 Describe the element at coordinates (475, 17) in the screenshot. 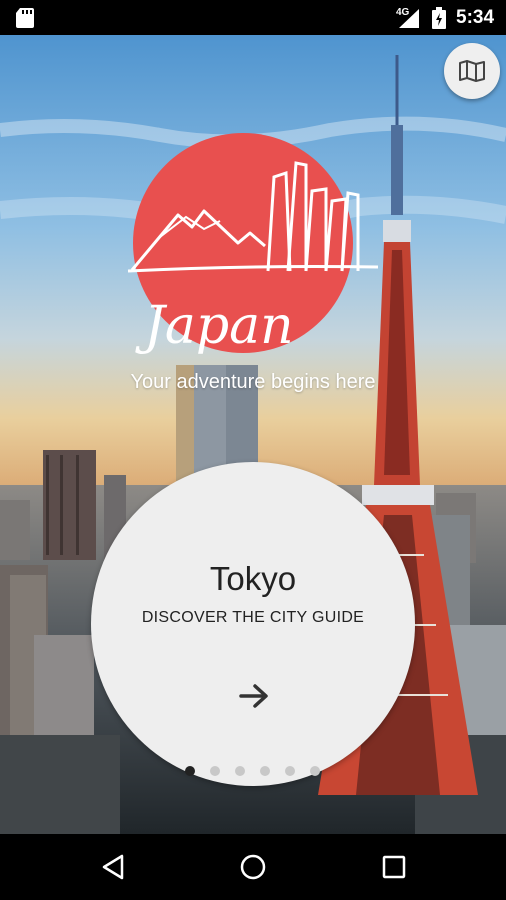

I see `clock: 5:34` at that location.